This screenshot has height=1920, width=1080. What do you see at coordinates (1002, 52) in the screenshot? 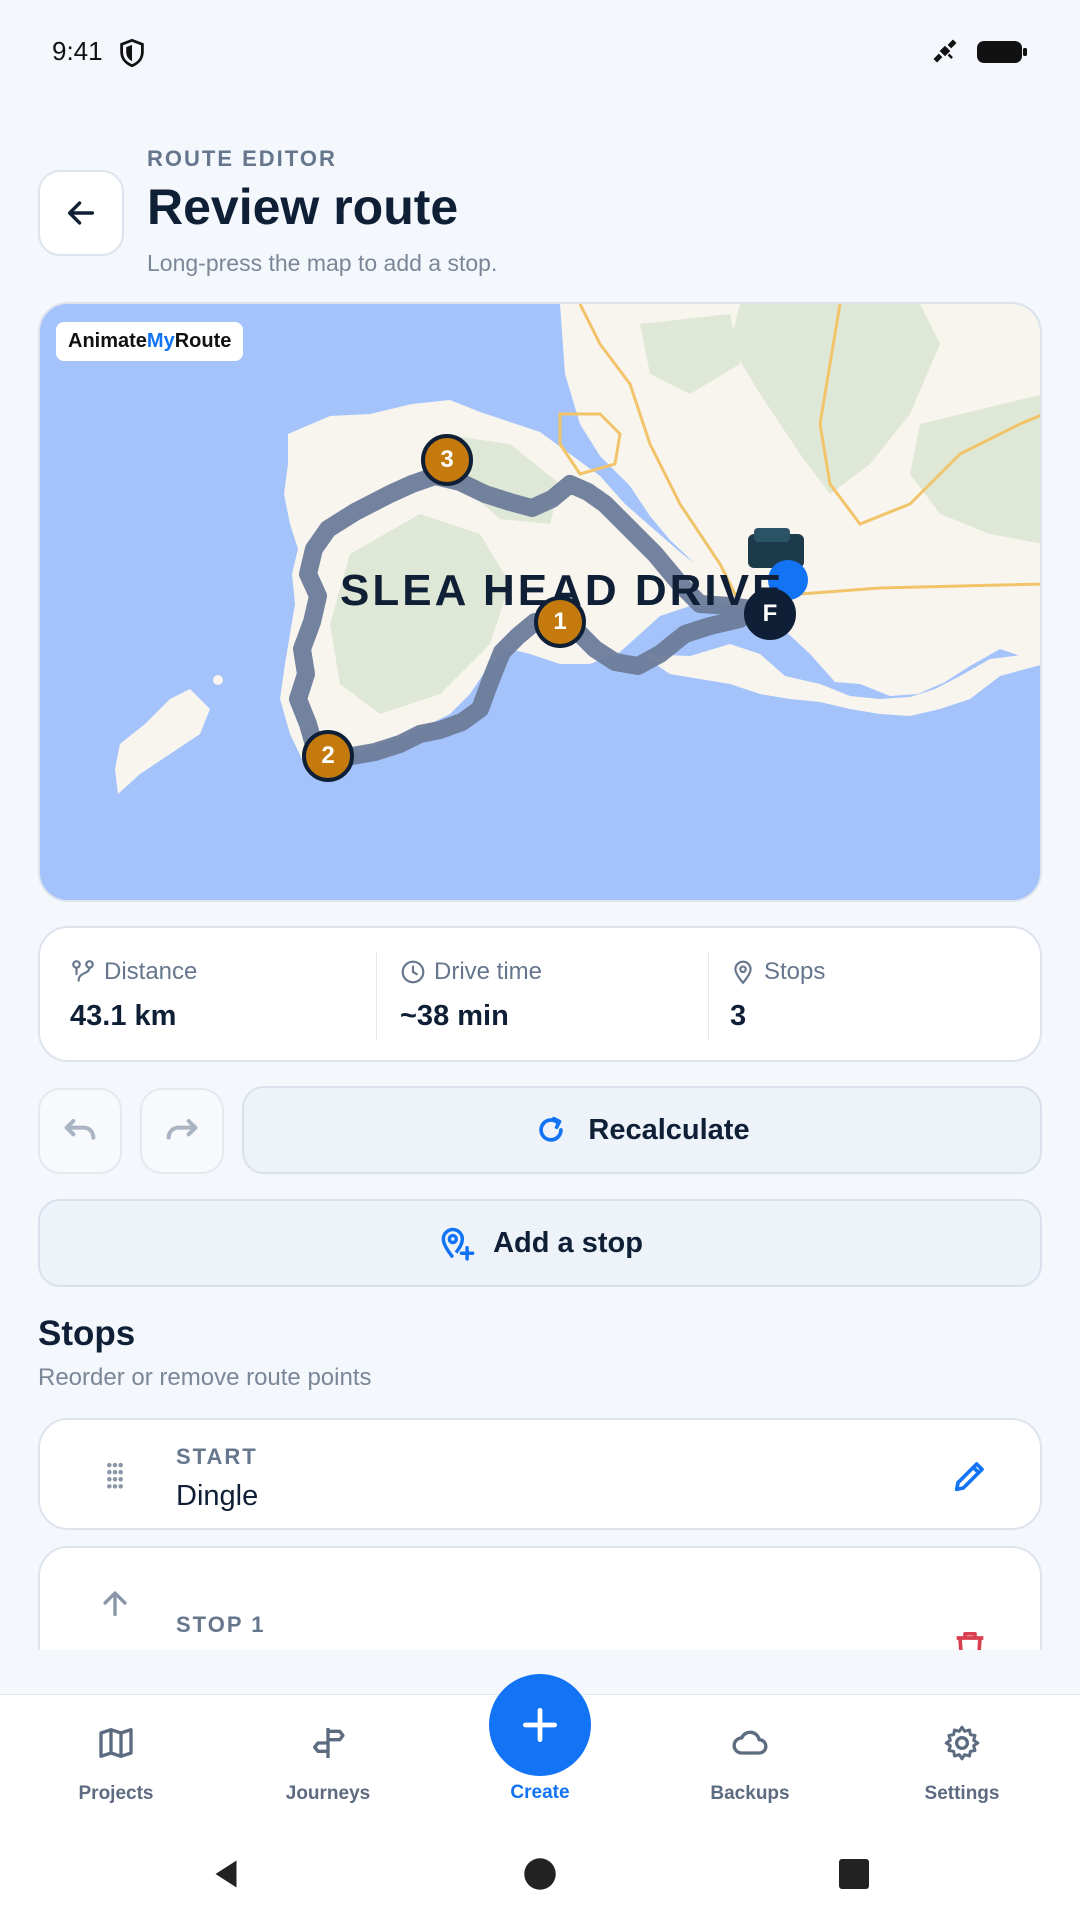
I see `battery-icon` at bounding box center [1002, 52].